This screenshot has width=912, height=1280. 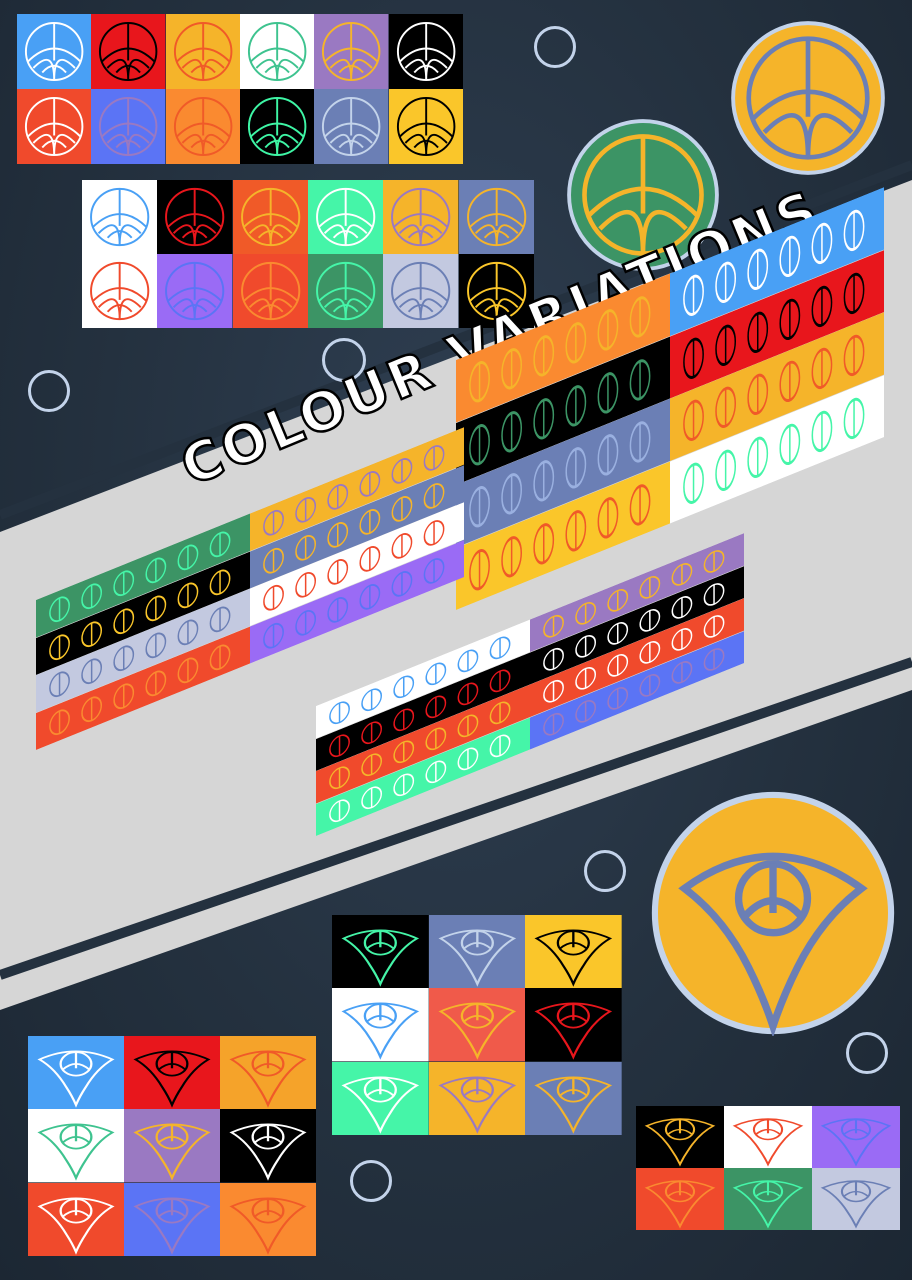 I want to click on fan-grid-left, so click(x=172, y=1146).